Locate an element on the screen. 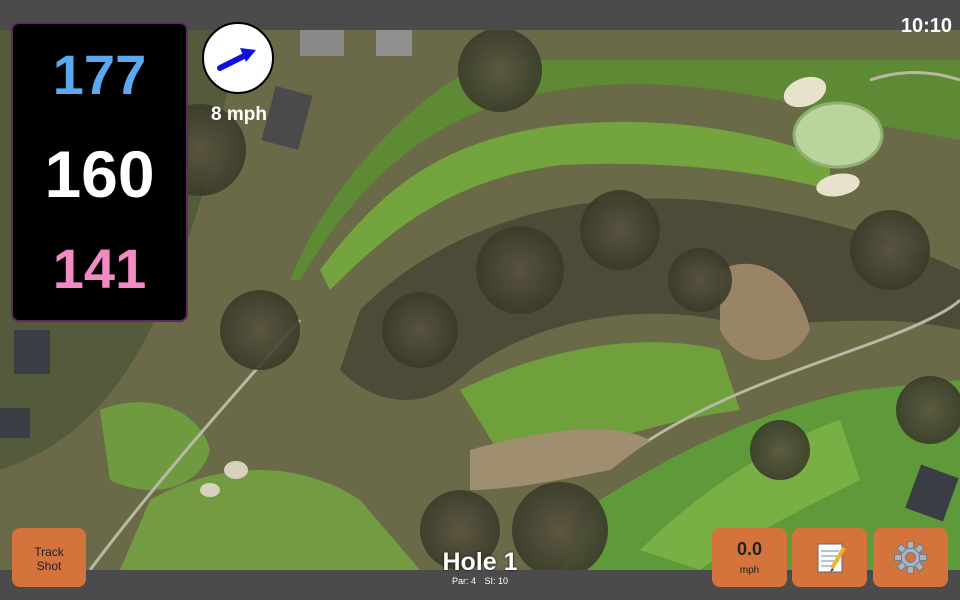  settings-button is located at coordinates (910, 557).